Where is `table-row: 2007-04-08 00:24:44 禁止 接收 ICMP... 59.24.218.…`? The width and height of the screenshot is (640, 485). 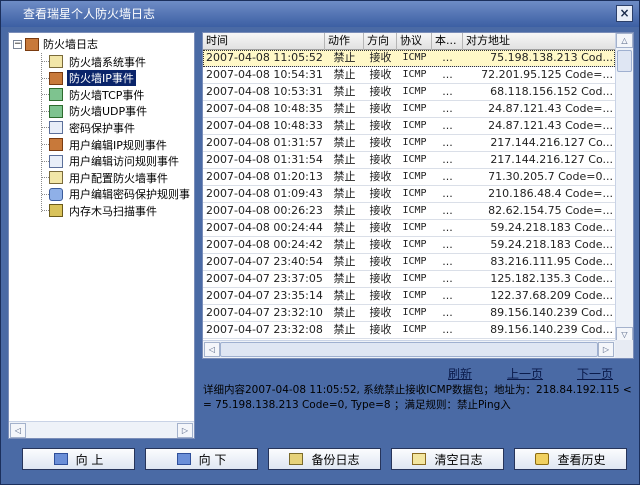
table-row: 2007-04-08 00:24:44 禁止 接收 ICMP... 59.24.218.… is located at coordinates (409, 228).